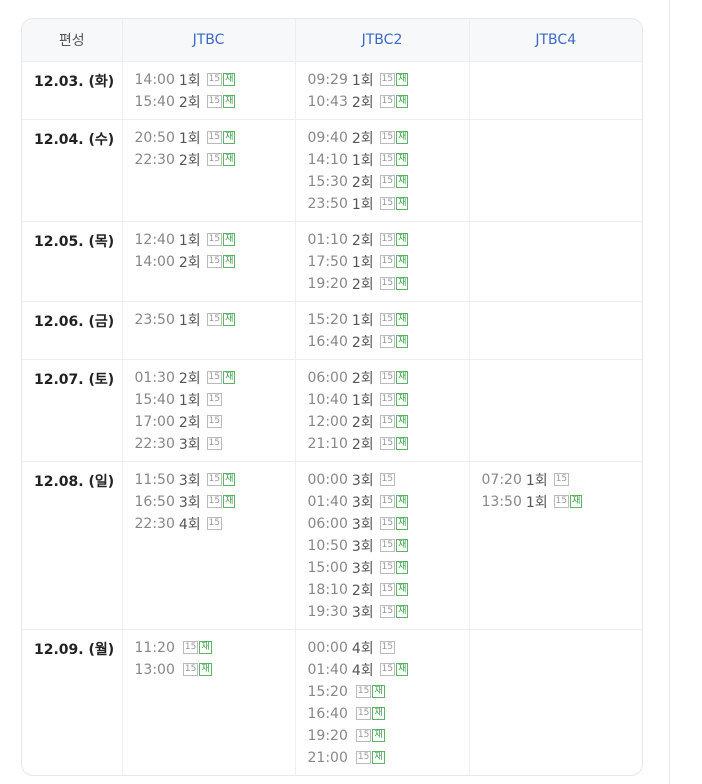 Image resolution: width=702 pixels, height=784 pixels. I want to click on schedule-slot: 15:00 3회 15 재, so click(388, 568).